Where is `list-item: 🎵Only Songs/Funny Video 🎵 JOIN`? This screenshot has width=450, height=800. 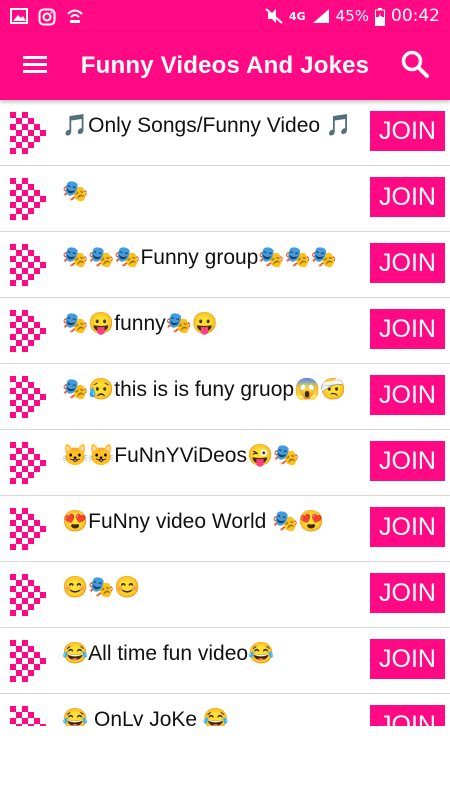
list-item: 🎵Only Songs/Funny Video 🎵 JOIN is located at coordinates (225, 133).